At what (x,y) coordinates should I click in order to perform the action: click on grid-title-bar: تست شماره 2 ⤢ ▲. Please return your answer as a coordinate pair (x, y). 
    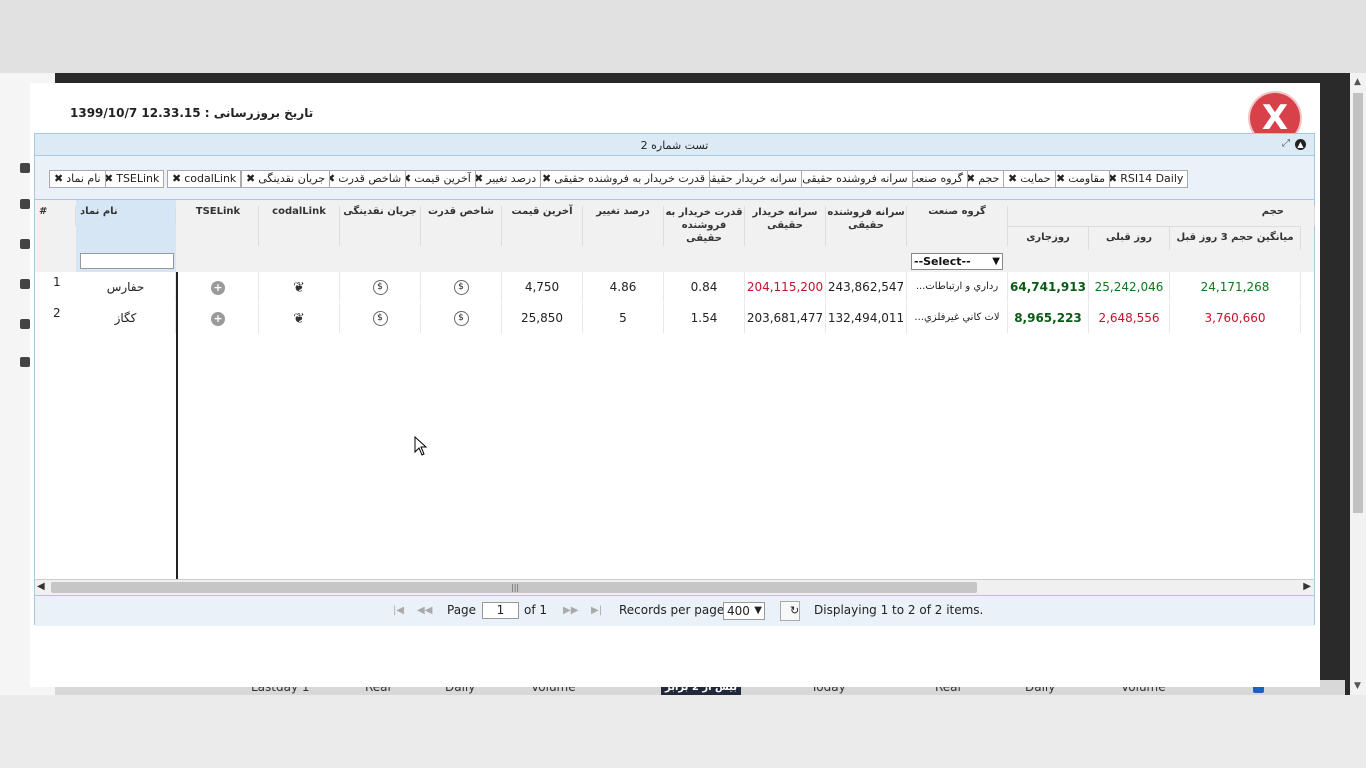
    Looking at the image, I should click on (674, 145).